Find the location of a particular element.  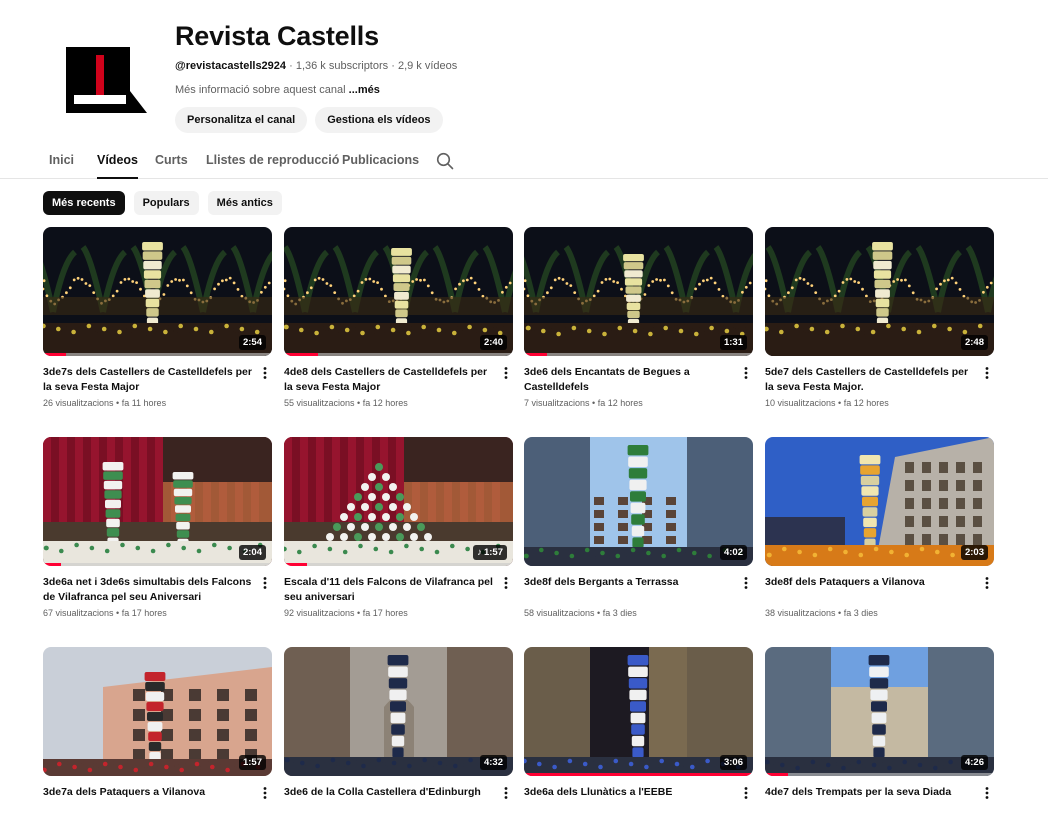

duration-text: 1:31 is located at coordinates (733, 342).